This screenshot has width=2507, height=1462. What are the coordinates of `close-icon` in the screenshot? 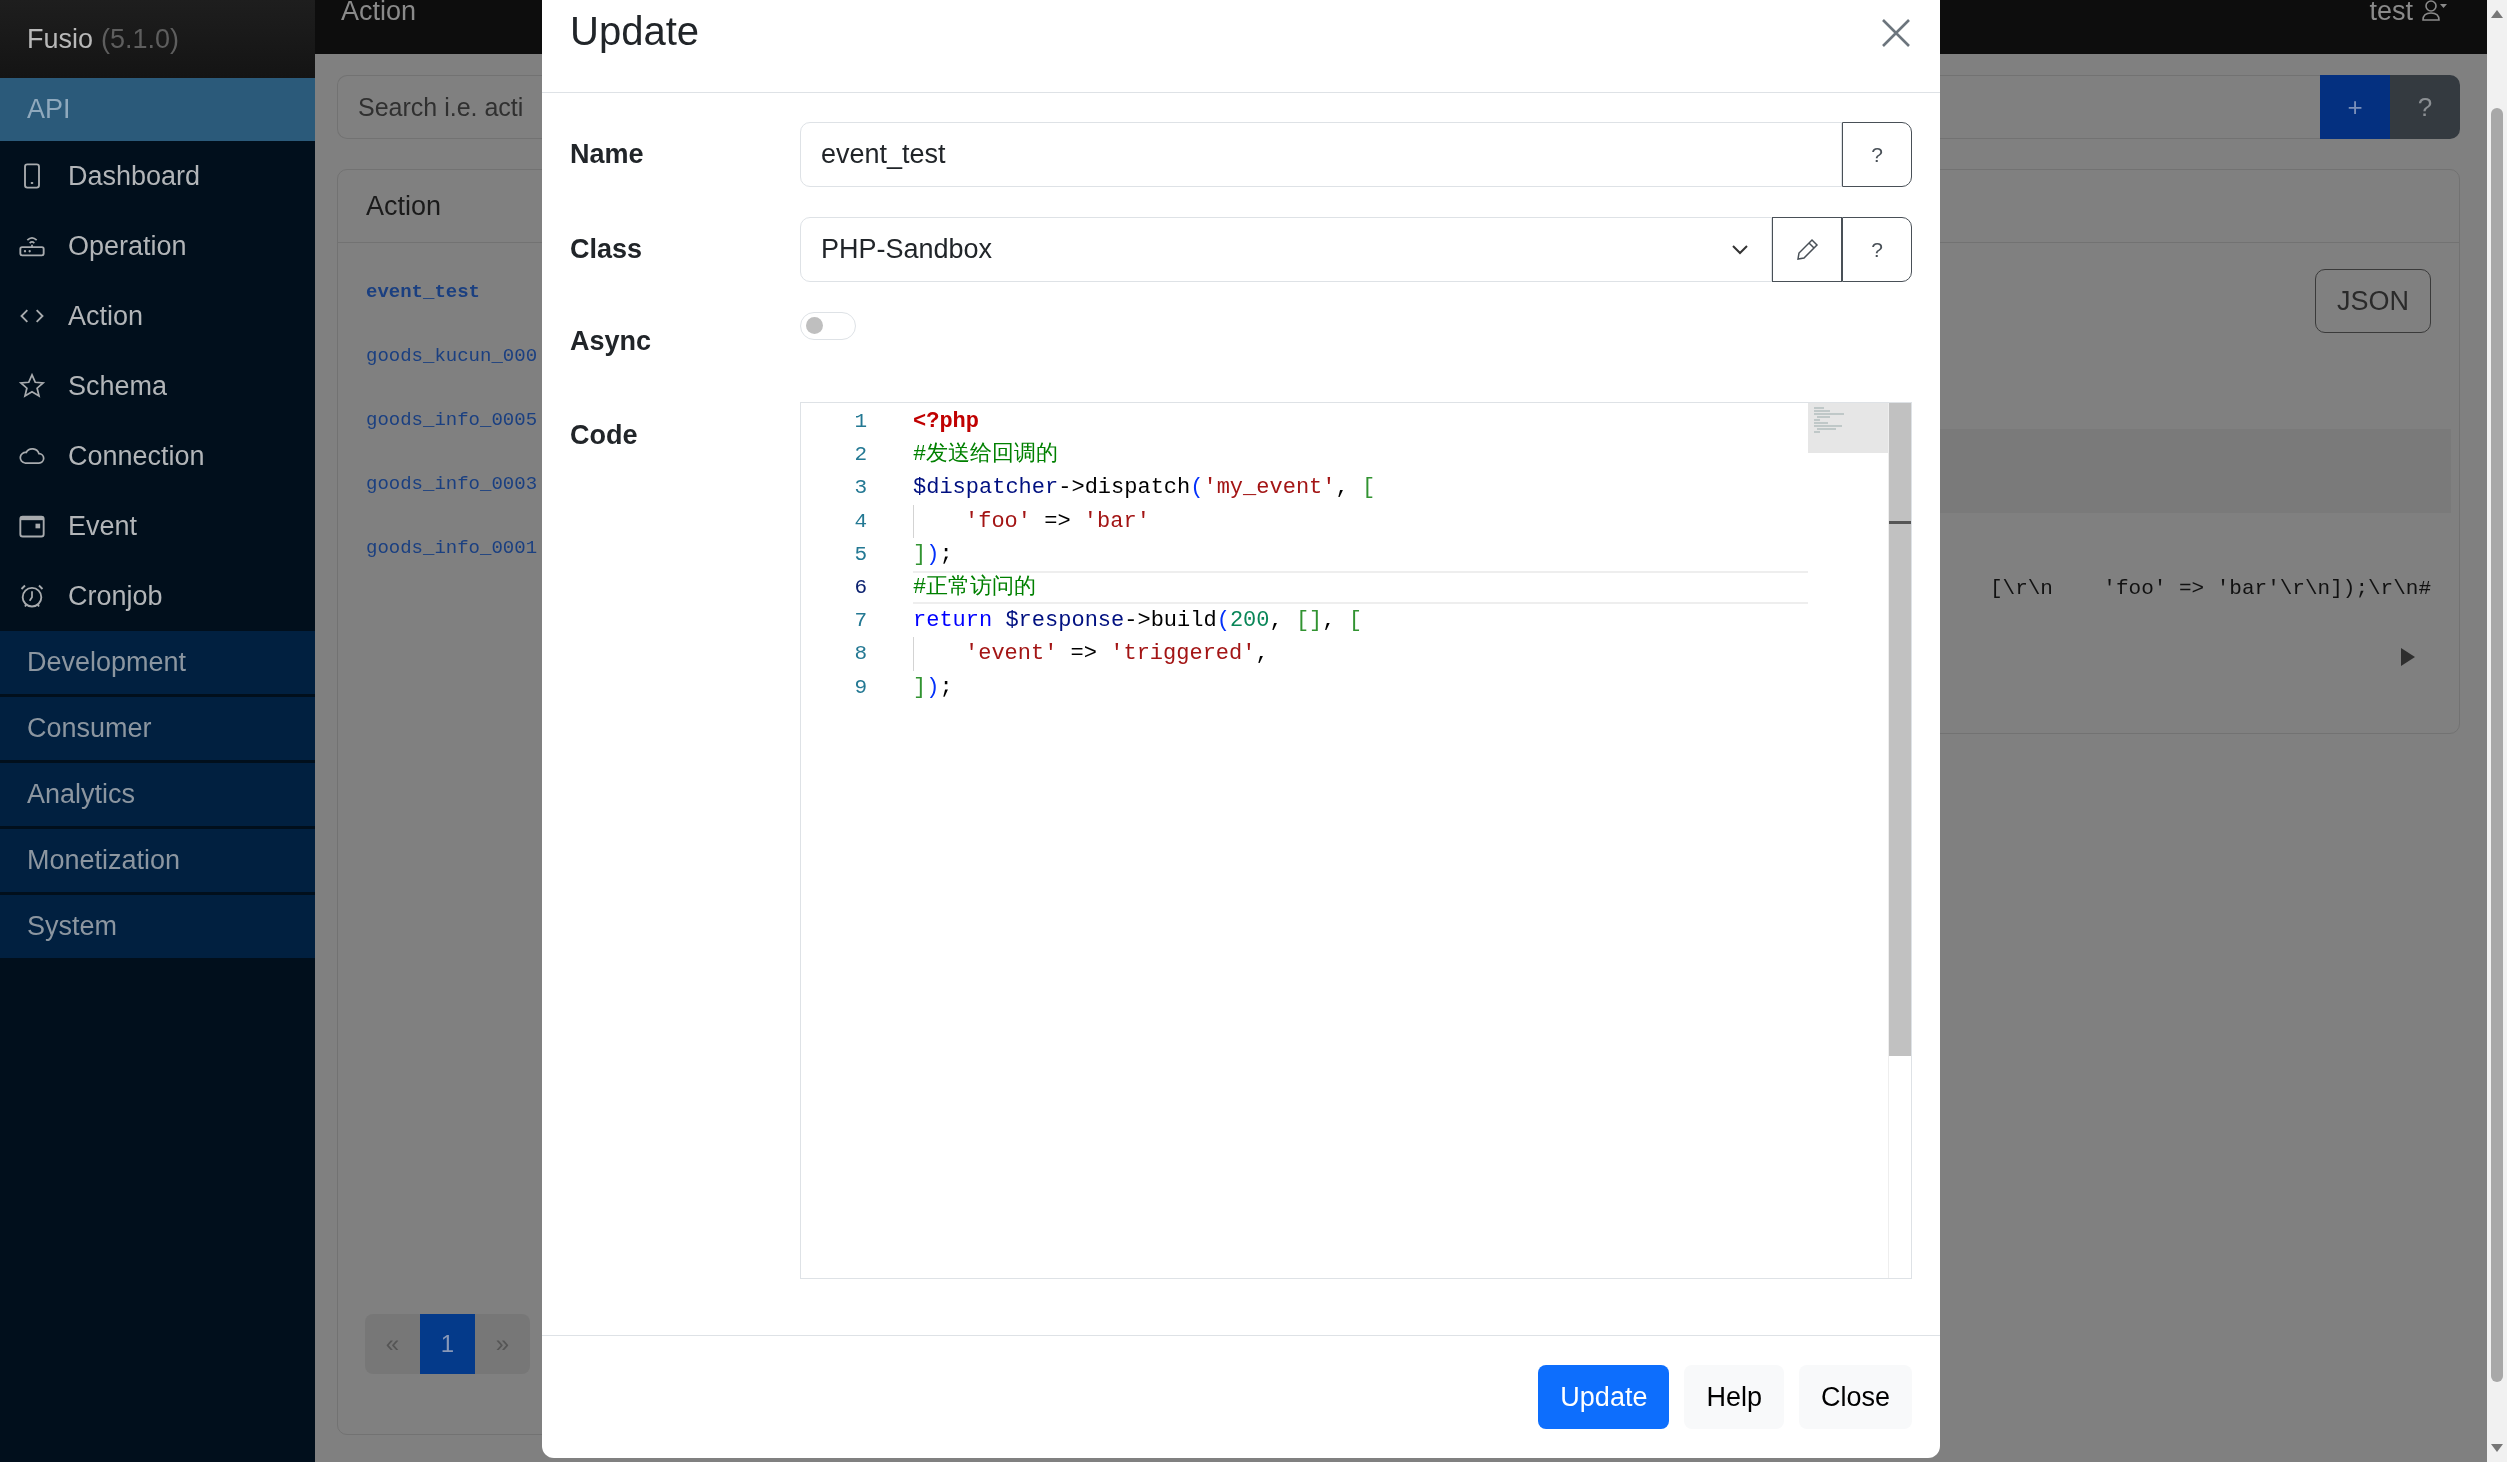 It's located at (1896, 33).